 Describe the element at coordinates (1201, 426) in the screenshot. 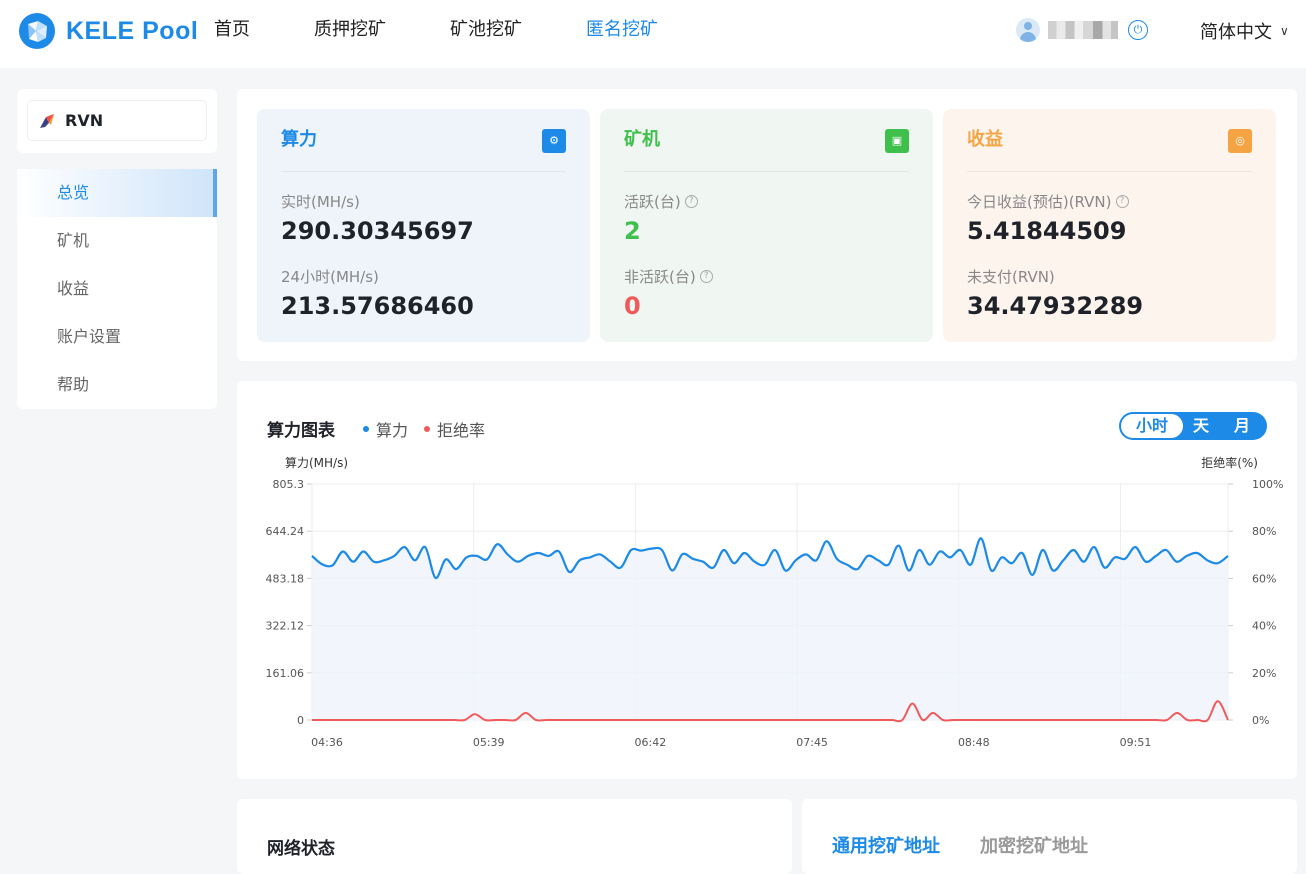

I see `toggle-day: 天` at that location.